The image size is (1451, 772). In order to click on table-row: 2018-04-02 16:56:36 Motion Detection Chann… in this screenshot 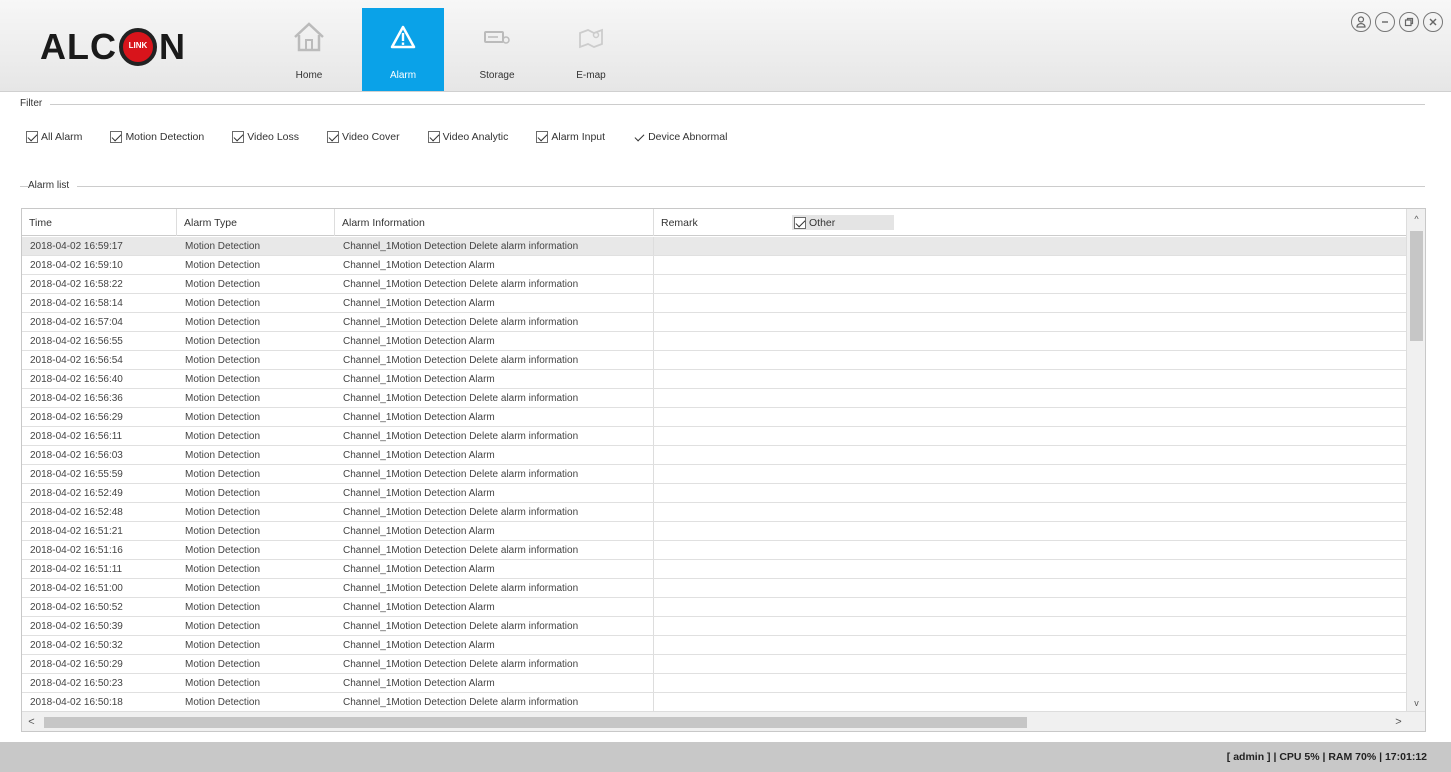, I will do `click(714, 398)`.